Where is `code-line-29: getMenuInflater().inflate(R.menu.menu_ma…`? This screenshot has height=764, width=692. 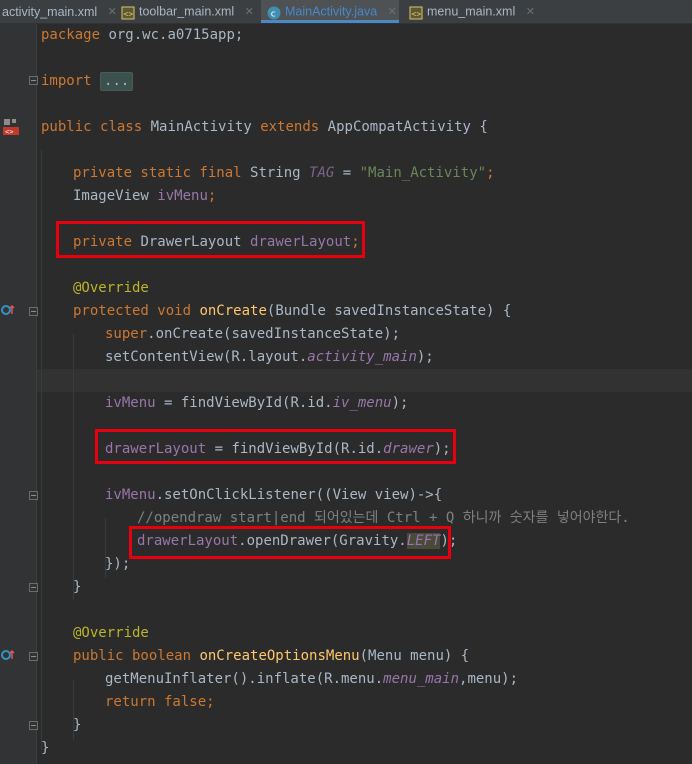 code-line-29: getMenuInflater().inflate(R.menu.menu_ma… is located at coordinates (312, 679).